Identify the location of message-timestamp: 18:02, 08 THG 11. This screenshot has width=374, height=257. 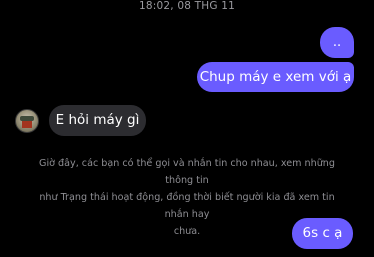
(187, 6).